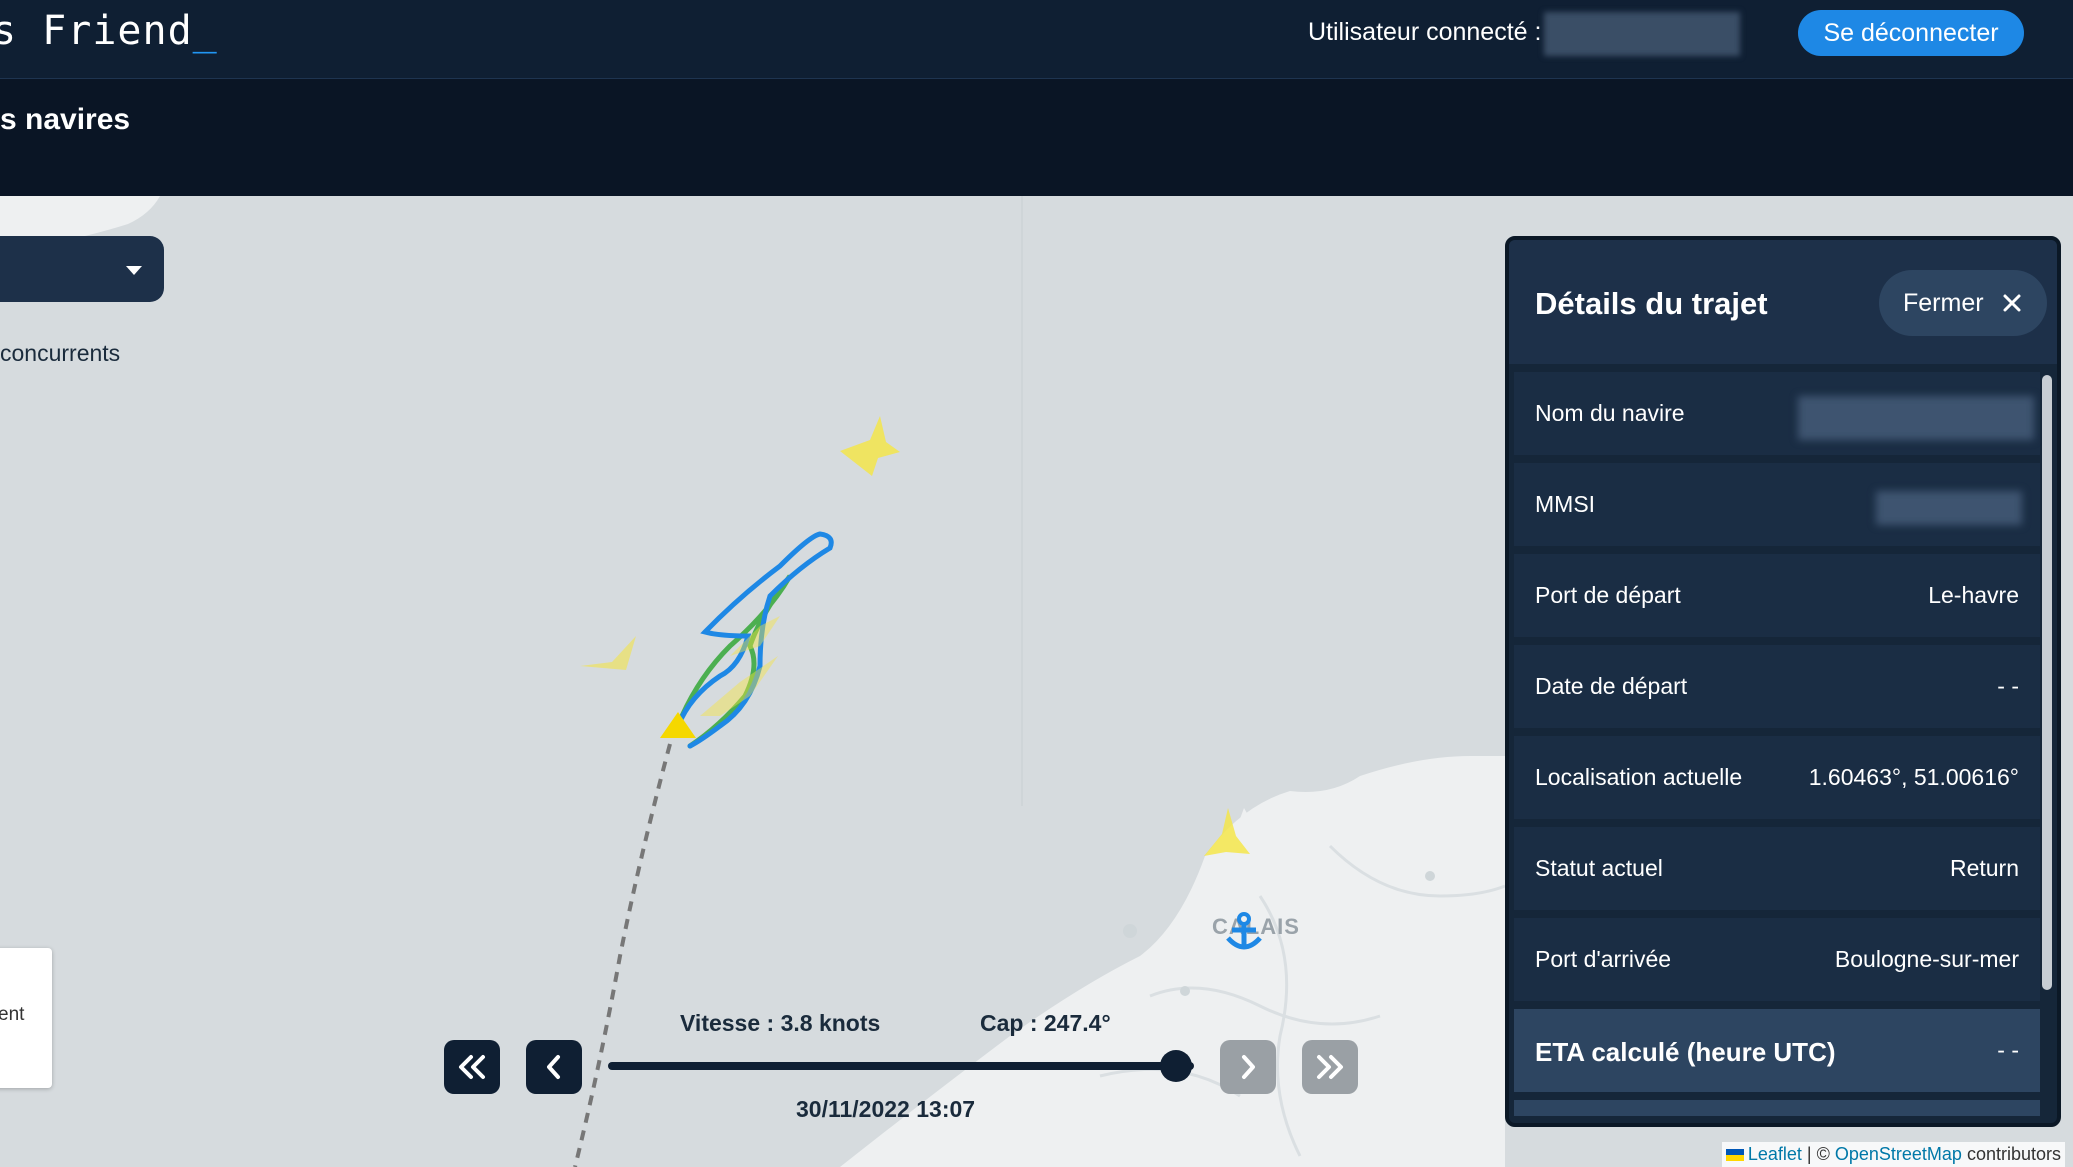  I want to click on speed-readout: Vitesse : 3.8 knots, so click(780, 1023).